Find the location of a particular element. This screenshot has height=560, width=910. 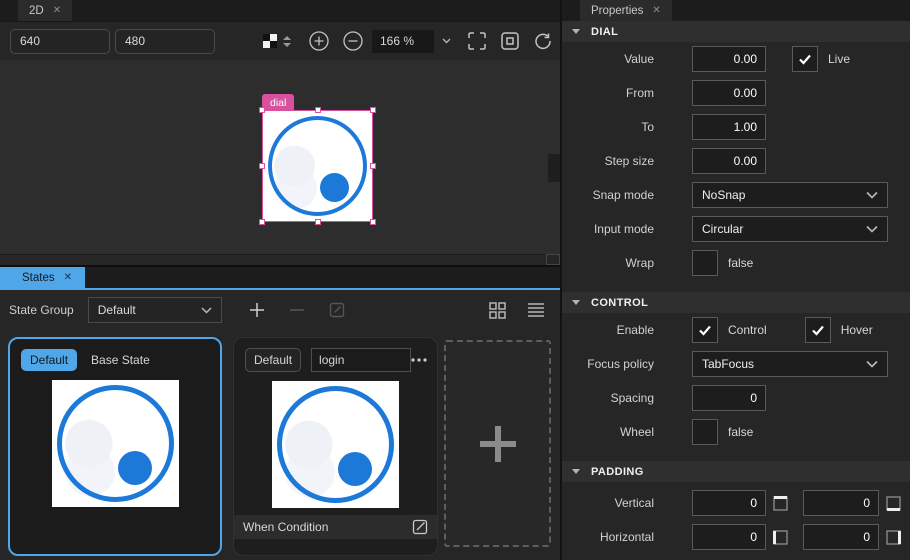

snap-mode-row: Snap mode NoSnap is located at coordinates (736, 195).